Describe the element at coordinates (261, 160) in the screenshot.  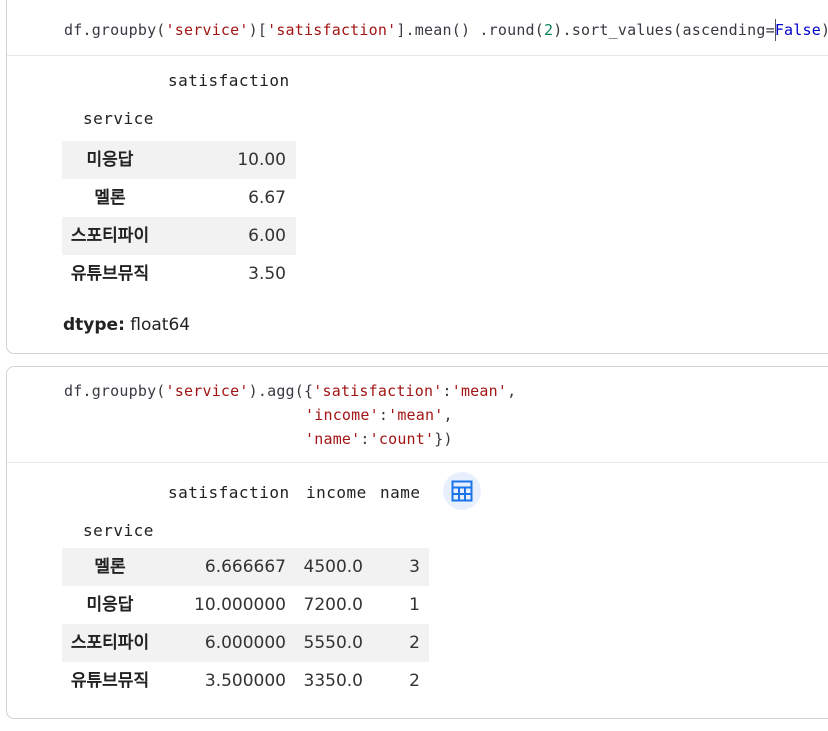
I see `row-value: 10.00` at that location.